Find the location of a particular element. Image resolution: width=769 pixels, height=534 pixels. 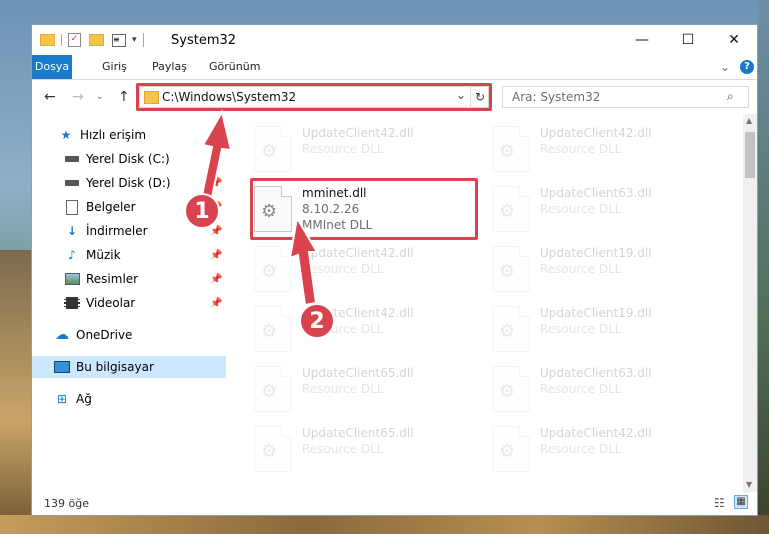

recent-locations-button: ⌄ is located at coordinates (100, 97).